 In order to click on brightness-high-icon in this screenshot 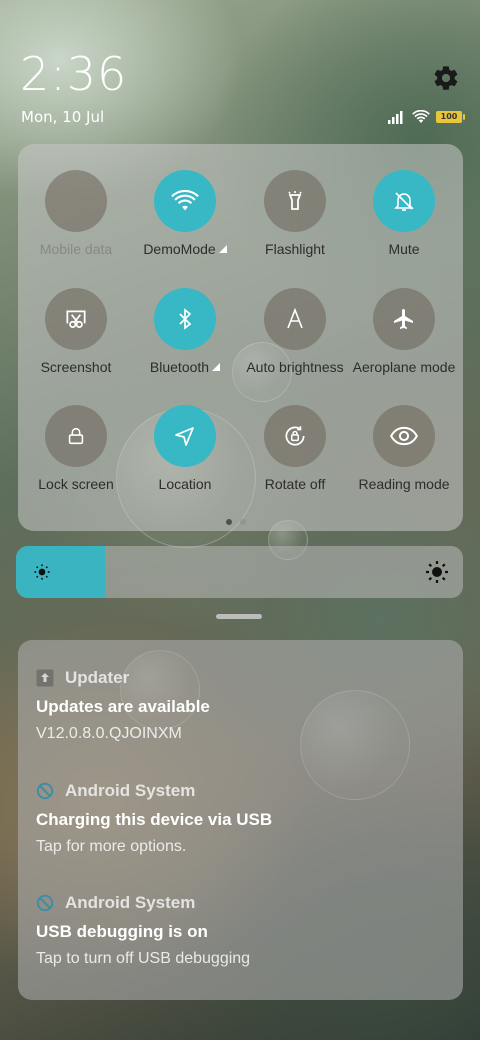, I will do `click(437, 572)`.